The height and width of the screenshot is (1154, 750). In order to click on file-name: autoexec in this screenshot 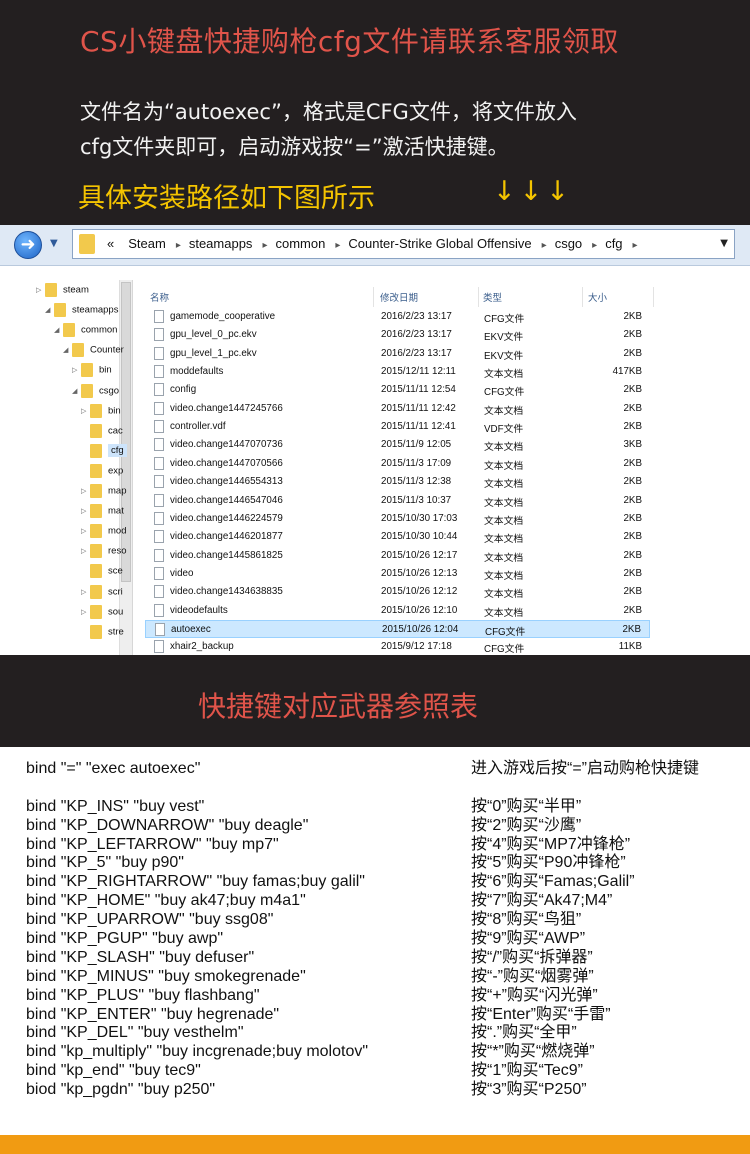, I will do `click(191, 629)`.